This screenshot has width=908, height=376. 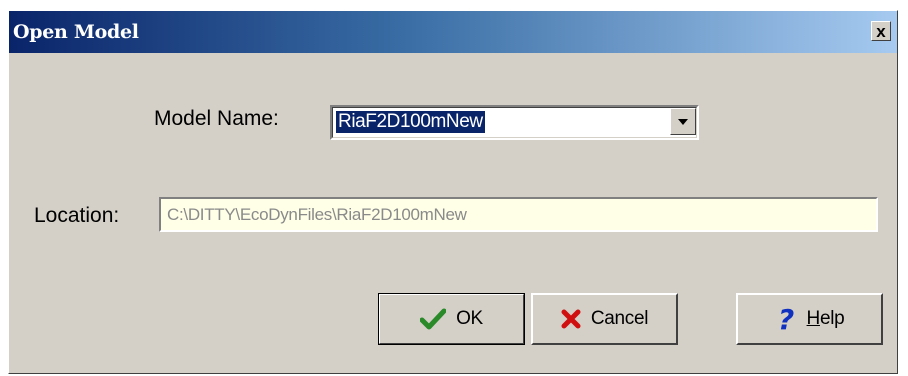 I want to click on dropdown-button, so click(x=683, y=121).